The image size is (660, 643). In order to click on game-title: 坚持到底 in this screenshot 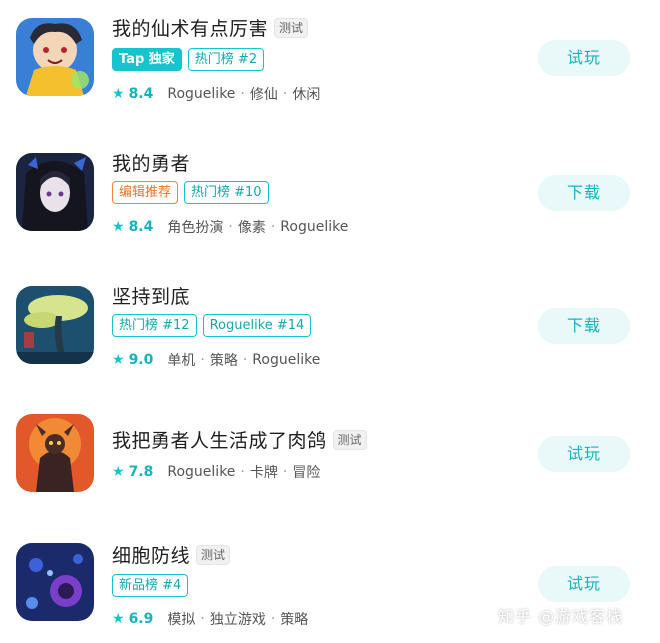, I will do `click(151, 295)`.